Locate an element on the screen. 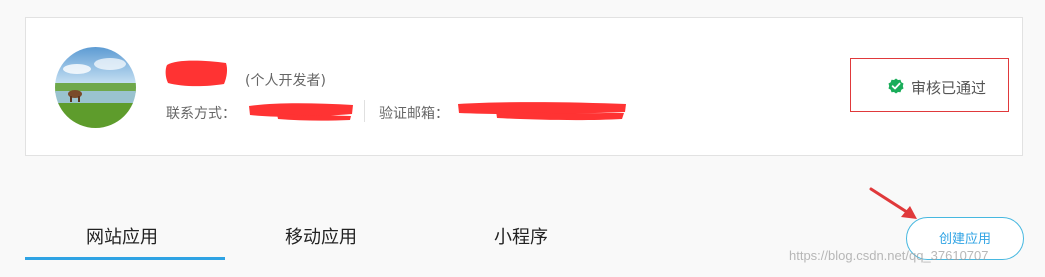 The image size is (1045, 277). tab-mini-programs: 小程序 is located at coordinates (521, 236).